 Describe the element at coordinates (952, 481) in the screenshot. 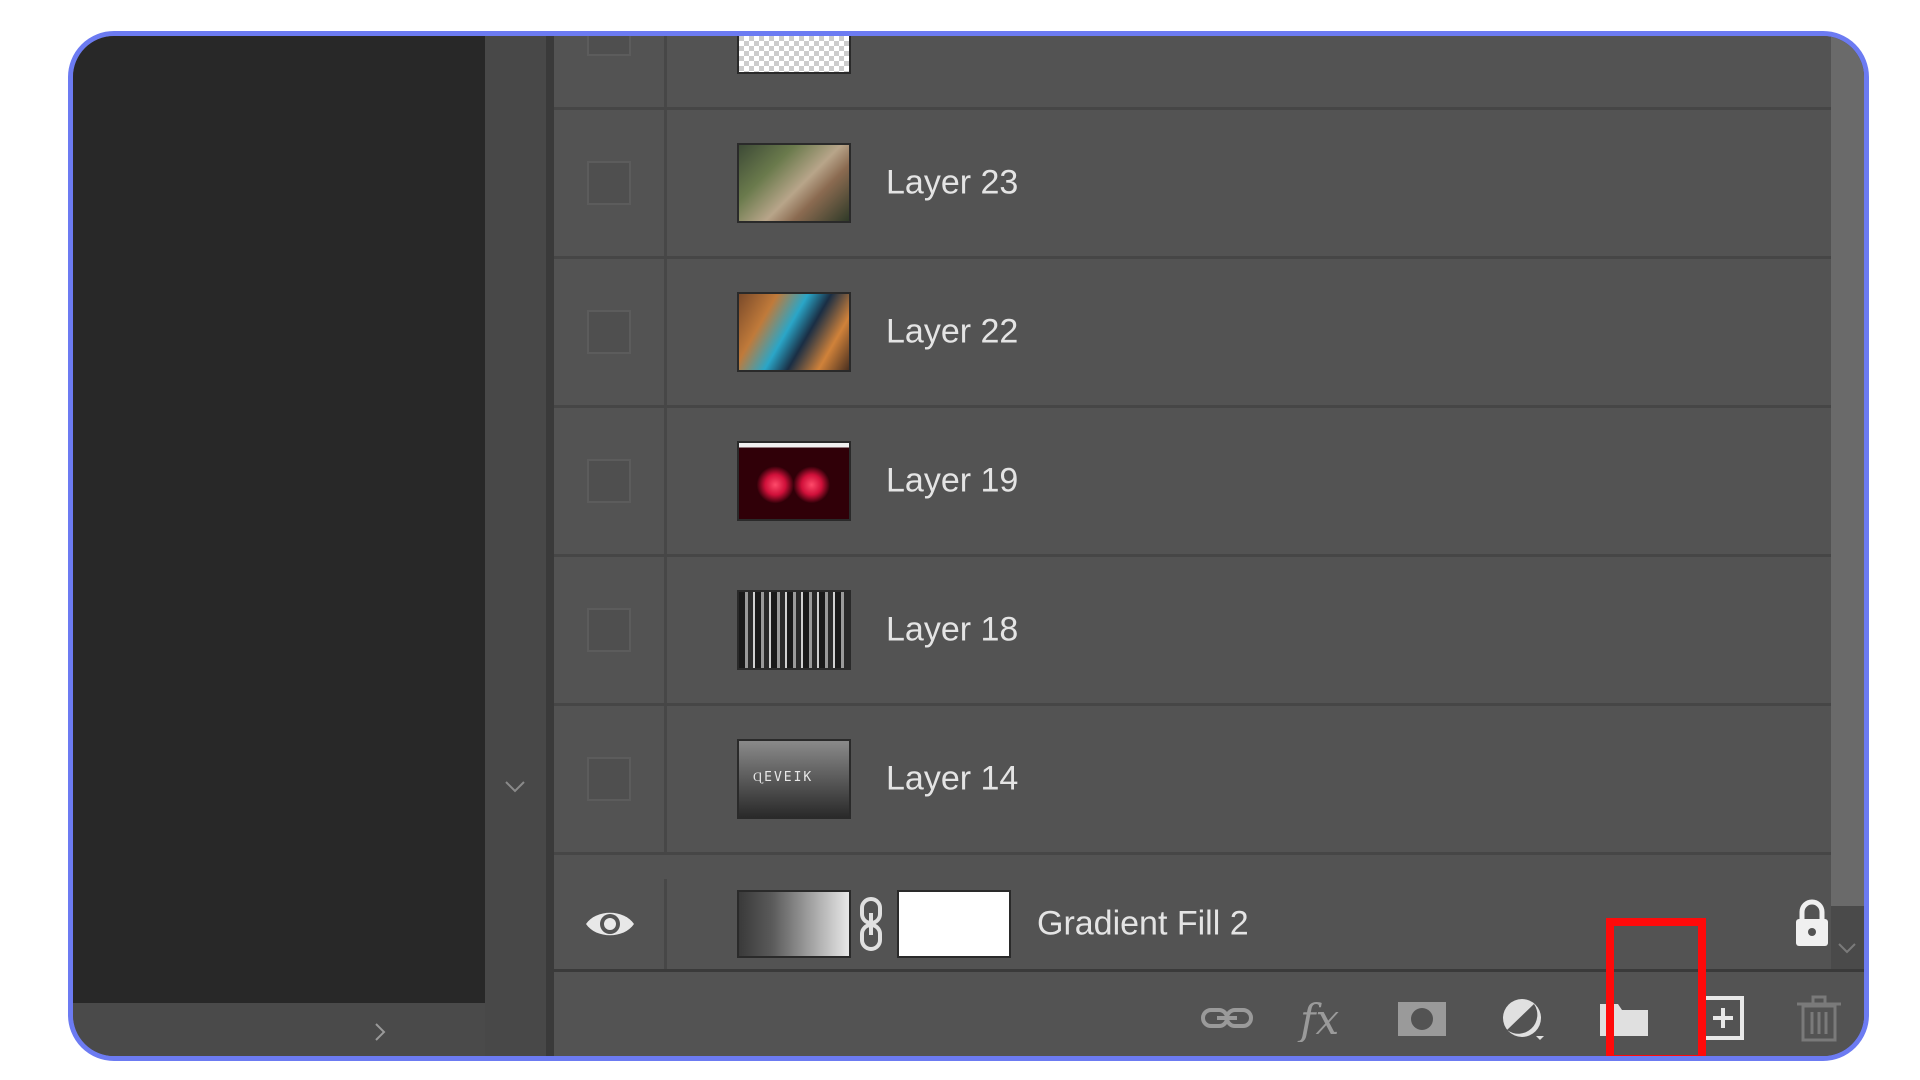

I see `layer-name: Layer 19` at that location.